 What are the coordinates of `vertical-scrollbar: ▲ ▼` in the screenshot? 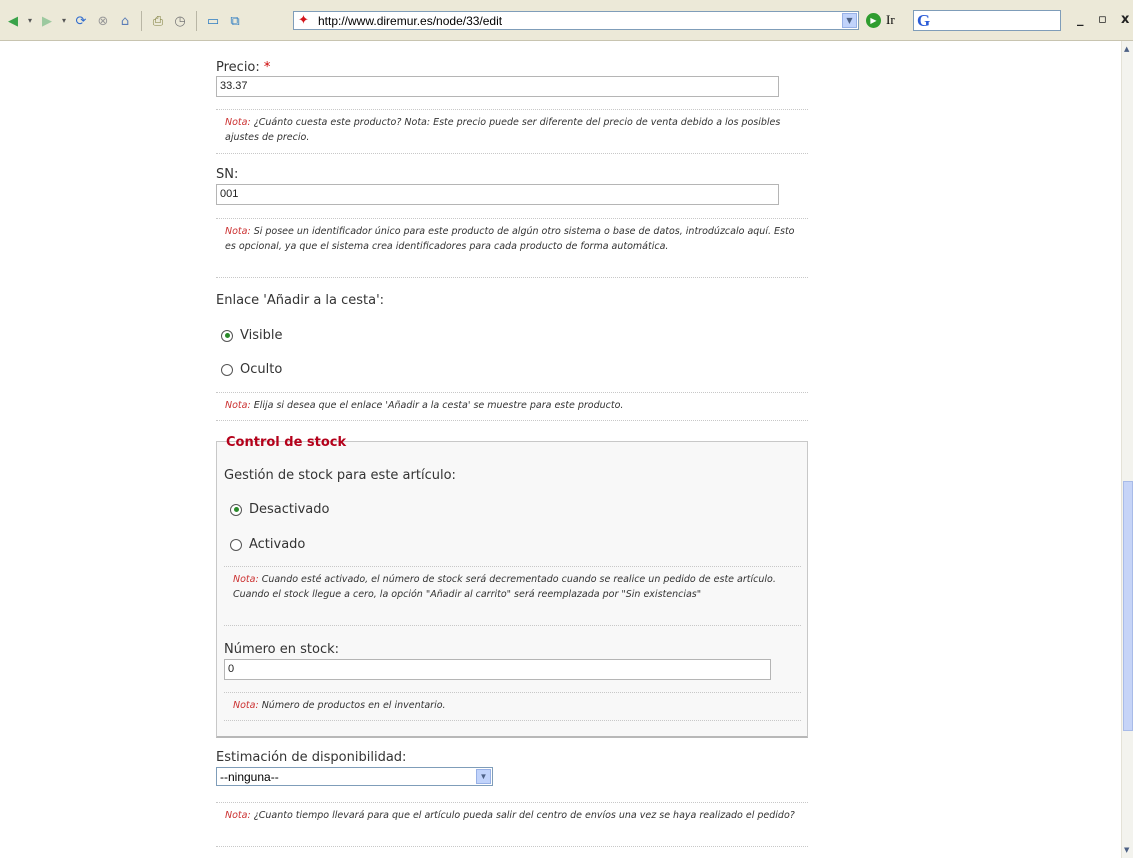 It's located at (1127, 449).